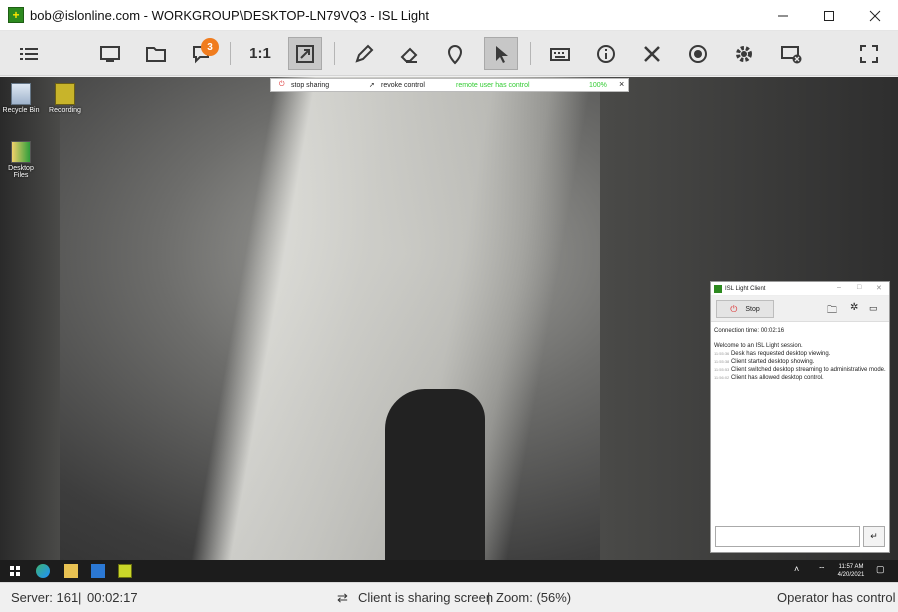  Describe the element at coordinates (409, 53) in the screenshot. I see `eraser-icon` at that location.